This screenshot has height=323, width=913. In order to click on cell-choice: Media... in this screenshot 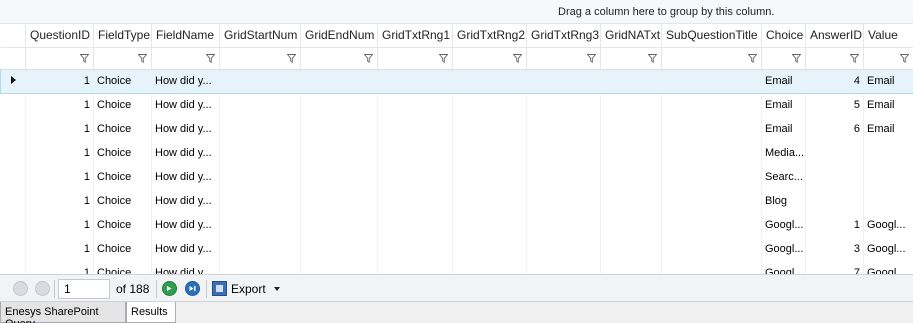, I will do `click(783, 153)`.